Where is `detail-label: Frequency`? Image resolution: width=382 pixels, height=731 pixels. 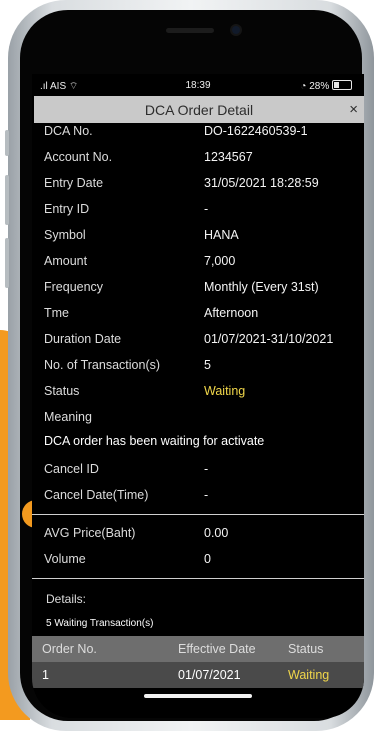 detail-label: Frequency is located at coordinates (74, 287).